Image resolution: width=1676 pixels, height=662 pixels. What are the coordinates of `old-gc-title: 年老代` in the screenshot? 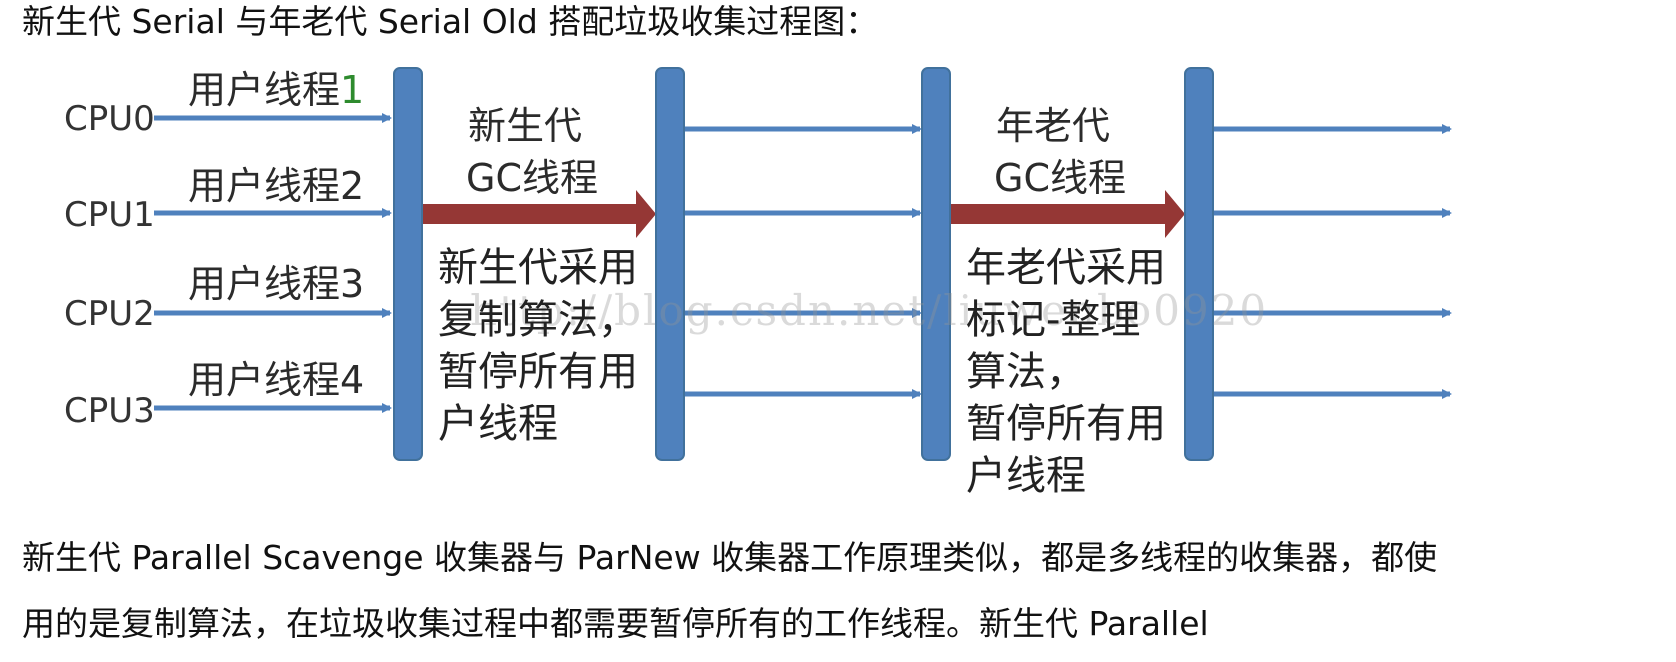 It's located at (1053, 126).